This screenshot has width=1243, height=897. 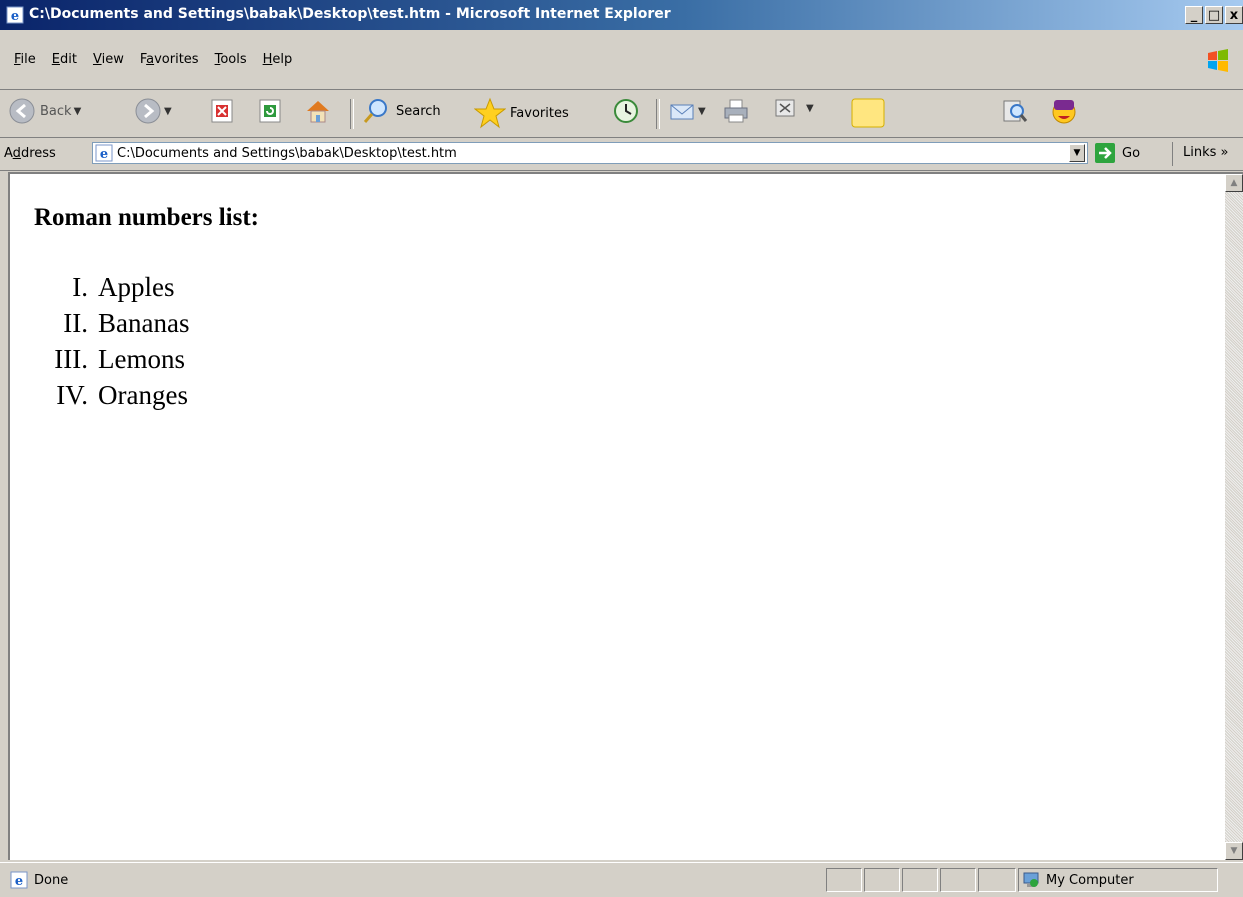 I want to click on page-heading: Roman numbers list:, so click(x=147, y=217).